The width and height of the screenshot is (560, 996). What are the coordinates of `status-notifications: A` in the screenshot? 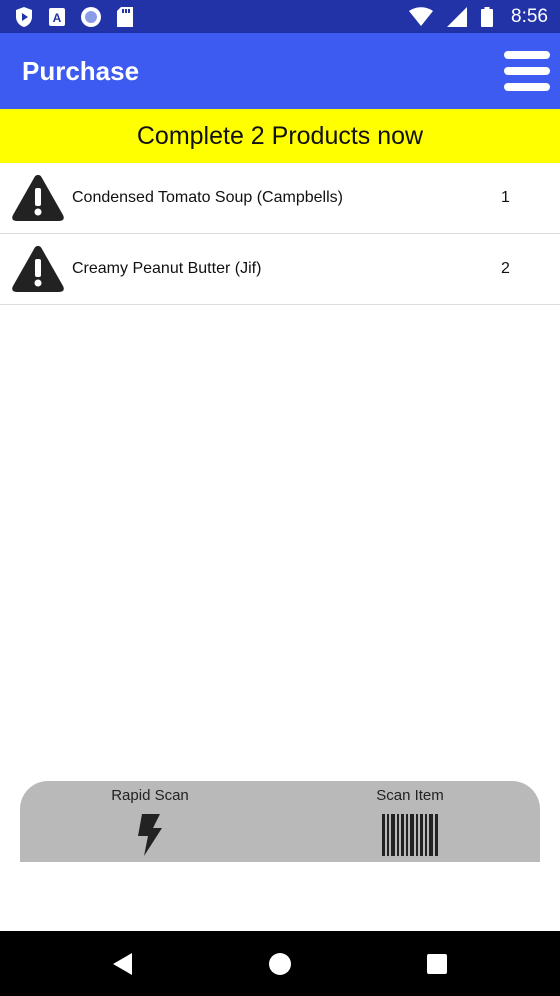 It's located at (74, 17).